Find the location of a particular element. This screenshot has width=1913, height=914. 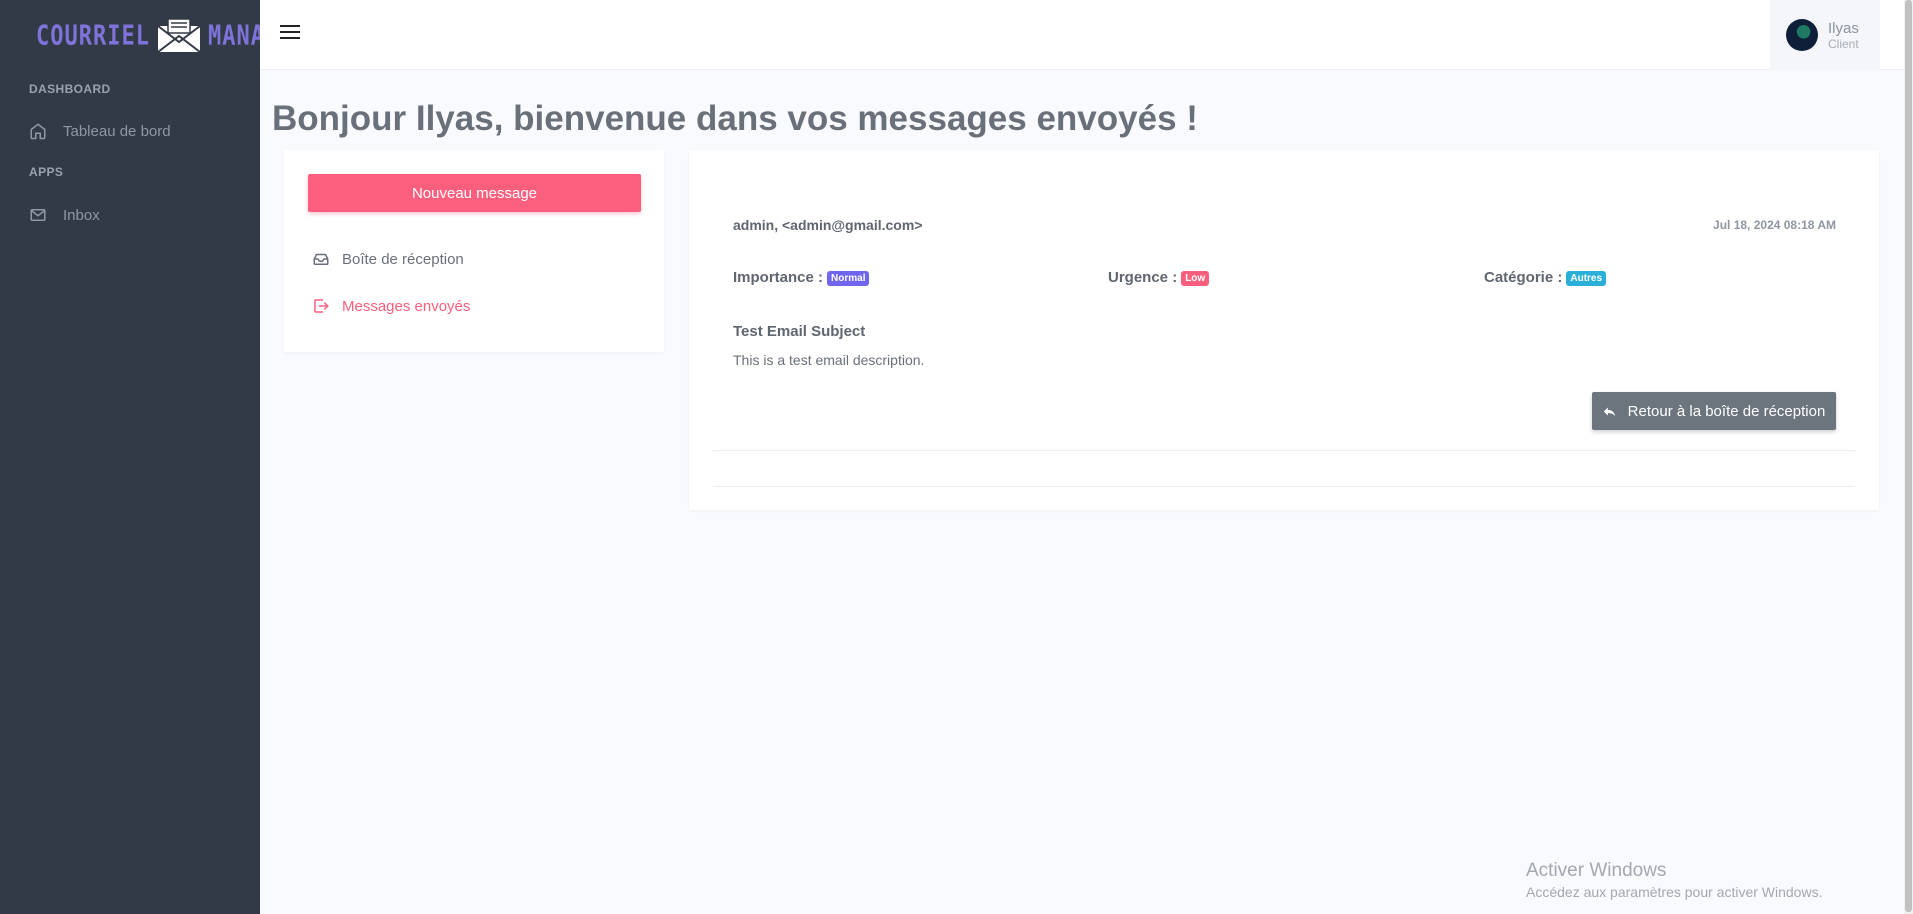

user-role: Client is located at coordinates (1843, 43).